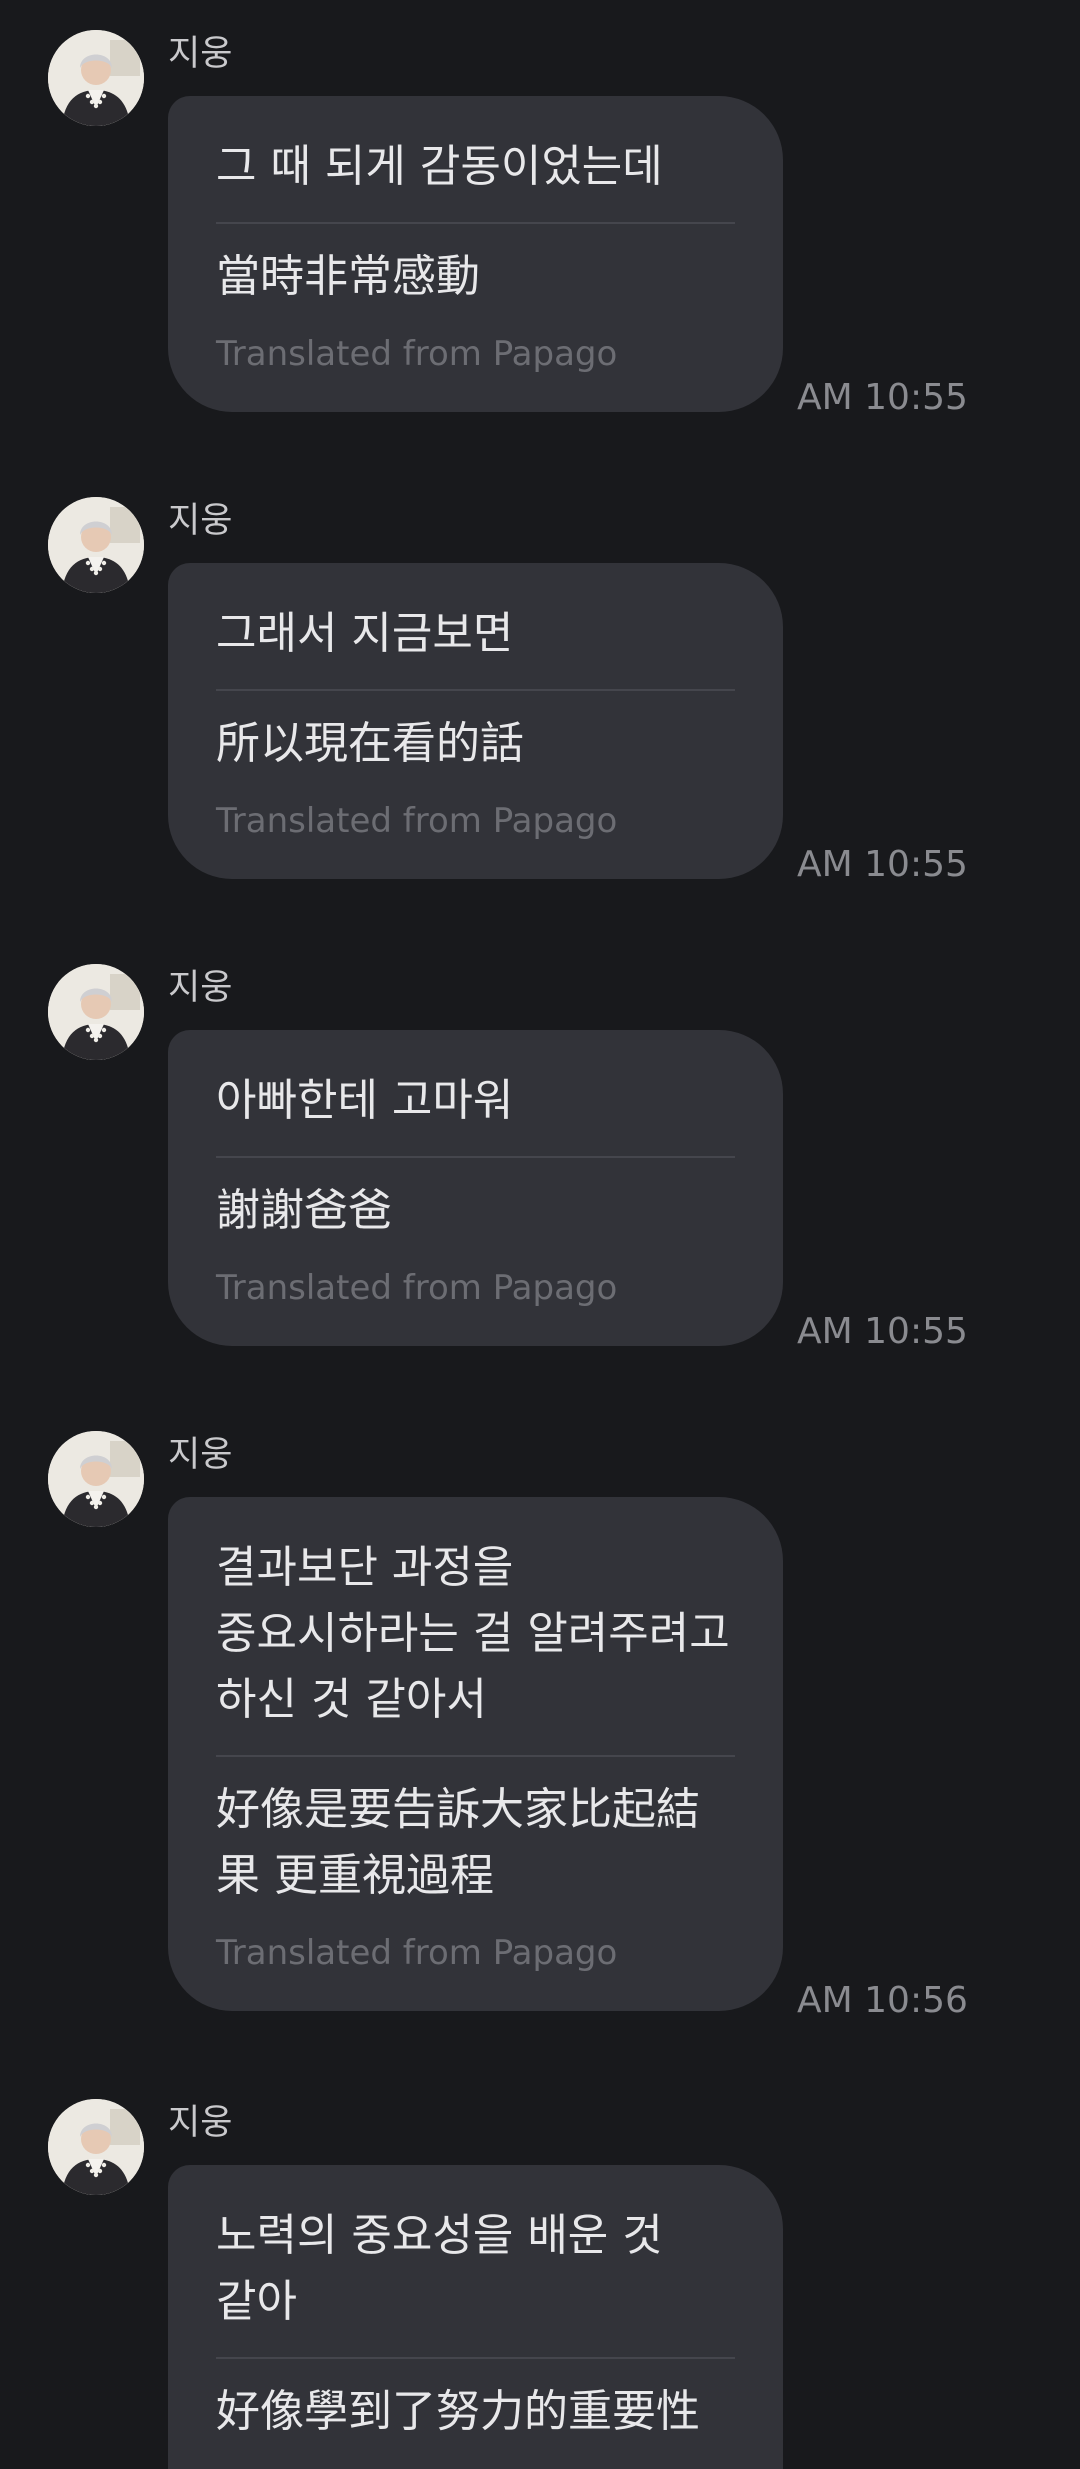 This screenshot has width=1080, height=2469. I want to click on message-bubble: 그래서 지금보면 所以現在看的話 Translated from Papago, so click(475, 721).